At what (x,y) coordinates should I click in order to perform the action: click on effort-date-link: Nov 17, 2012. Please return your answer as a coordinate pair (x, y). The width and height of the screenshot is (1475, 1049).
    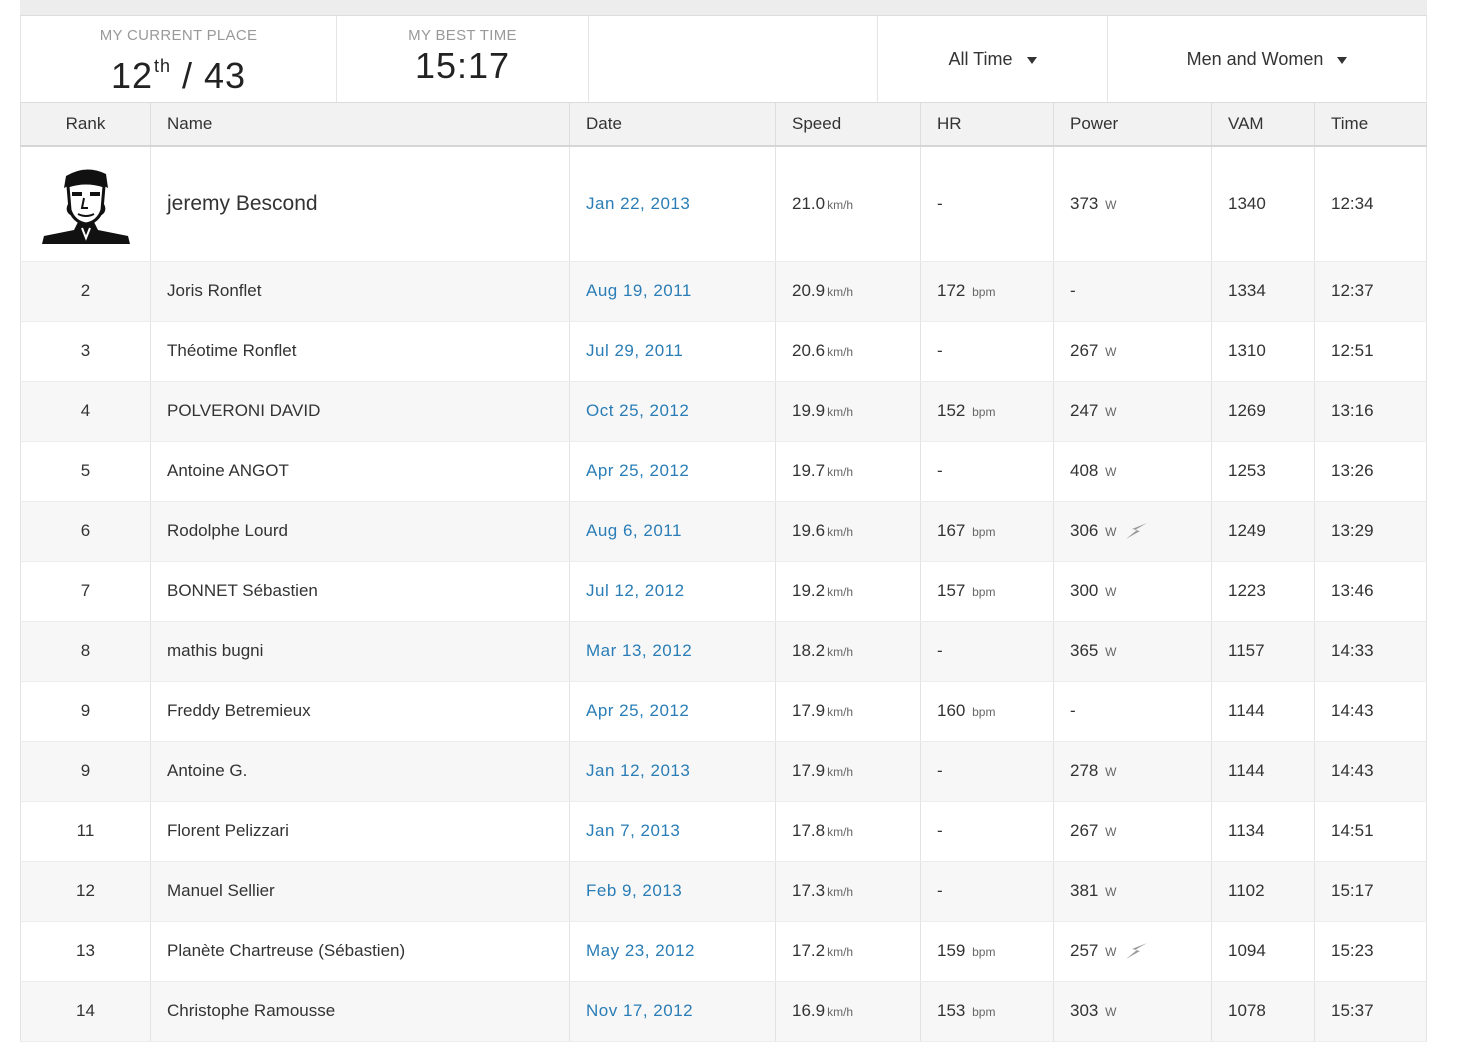
    Looking at the image, I should click on (639, 1010).